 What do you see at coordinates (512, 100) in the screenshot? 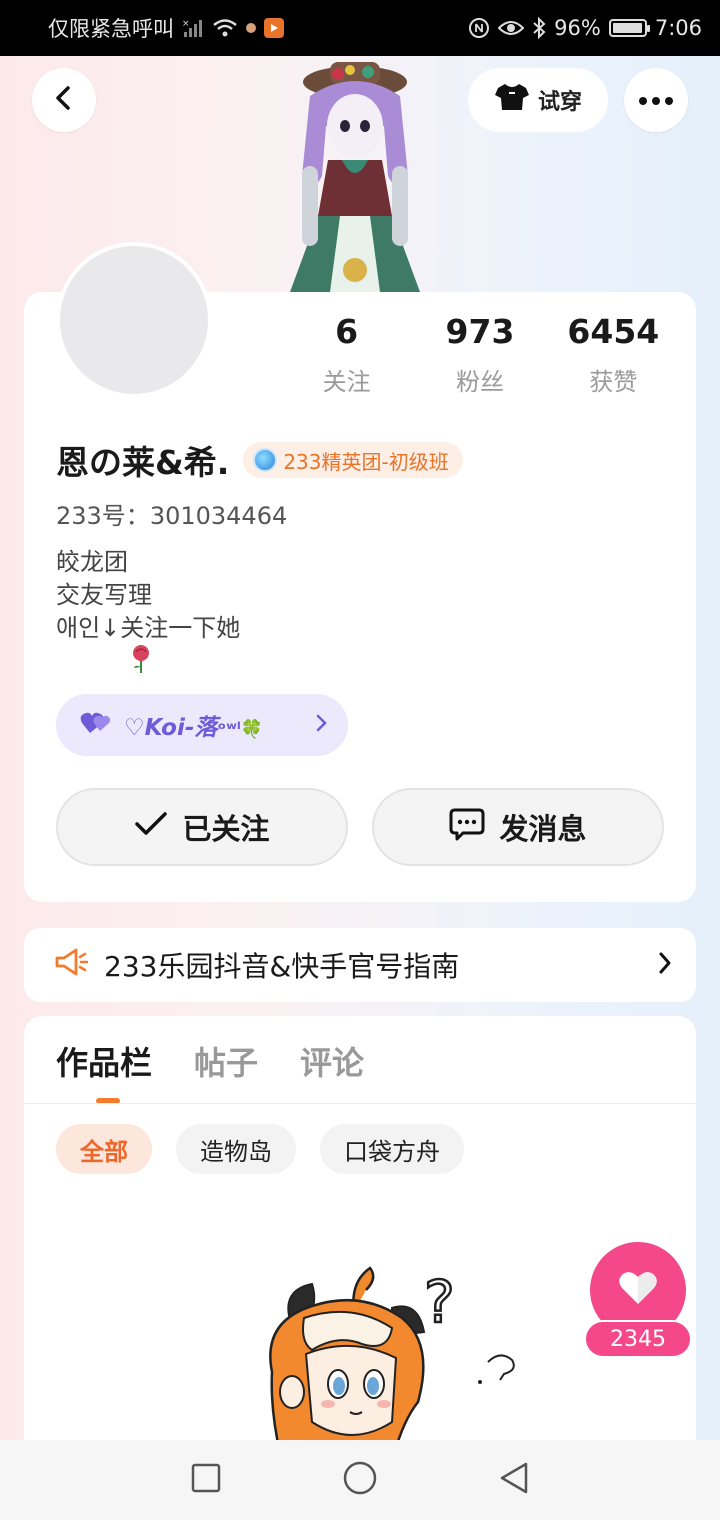
I see `tshirt-icon` at bounding box center [512, 100].